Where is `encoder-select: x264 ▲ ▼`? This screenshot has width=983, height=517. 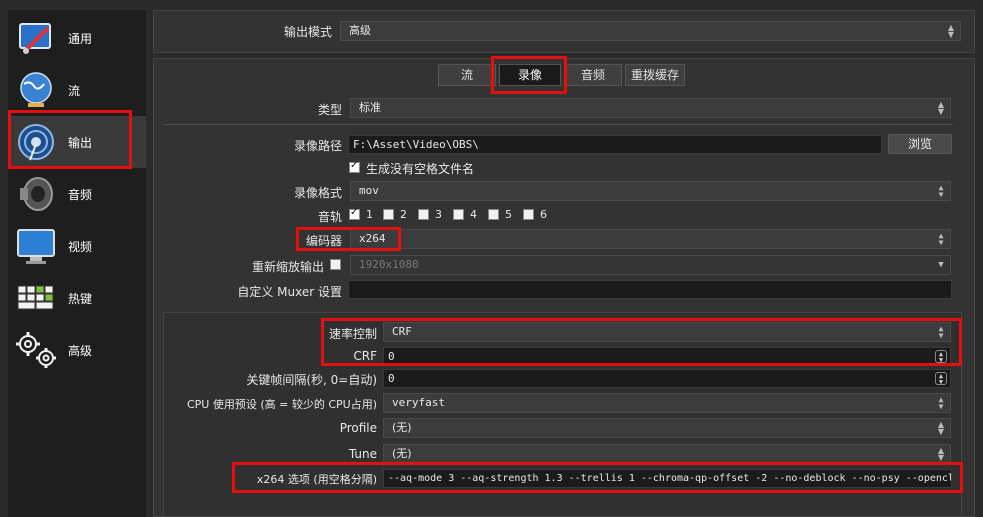 encoder-select: x264 ▲ ▼ is located at coordinates (650, 239).